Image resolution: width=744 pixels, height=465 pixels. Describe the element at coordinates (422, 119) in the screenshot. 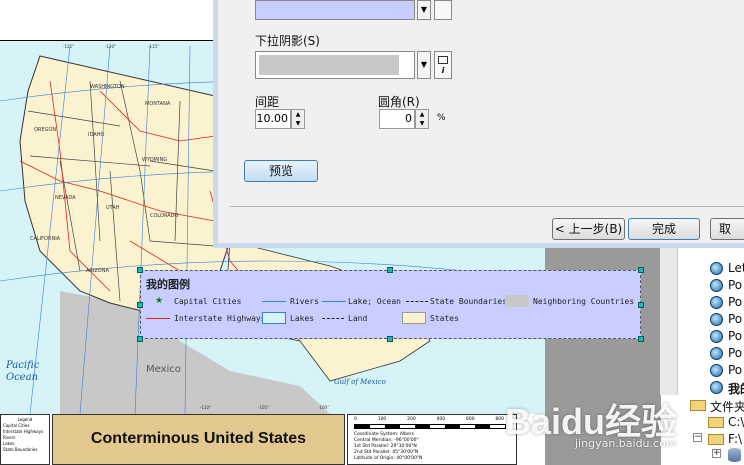

I see `corner-stepper: ▲ ▼` at that location.